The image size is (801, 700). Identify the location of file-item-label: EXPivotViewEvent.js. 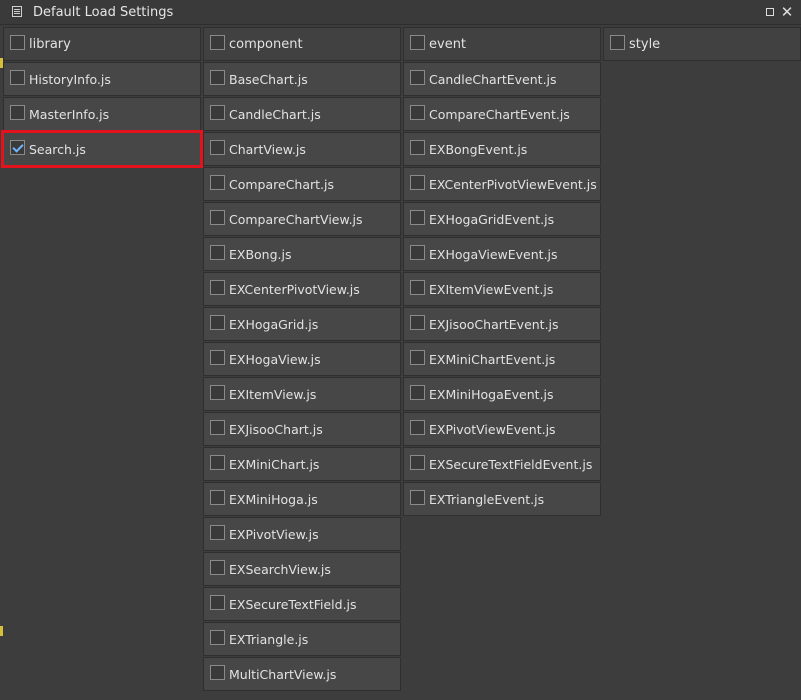
(492, 429).